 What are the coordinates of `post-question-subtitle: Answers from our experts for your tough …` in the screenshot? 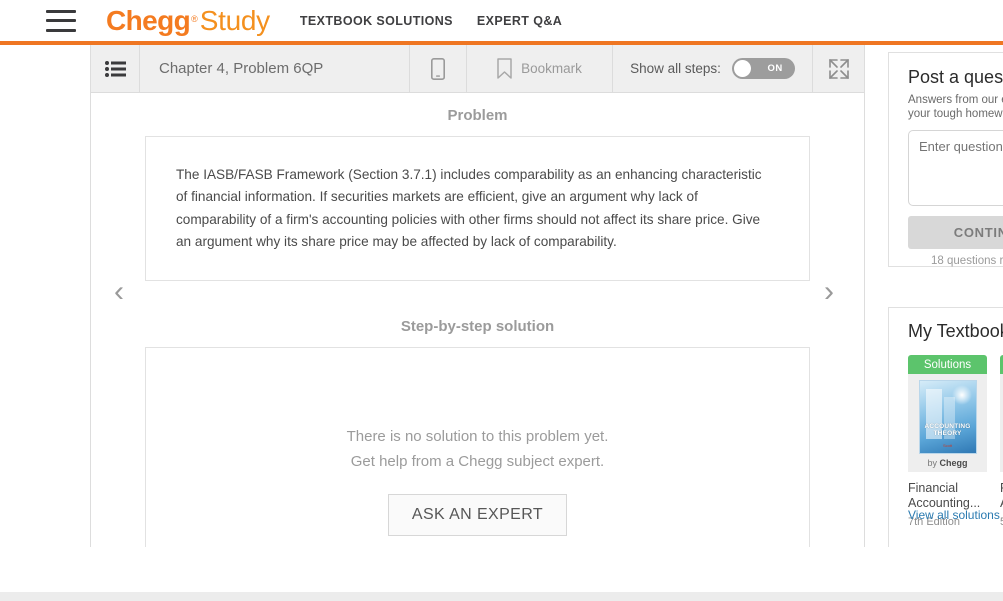 It's located at (955, 107).